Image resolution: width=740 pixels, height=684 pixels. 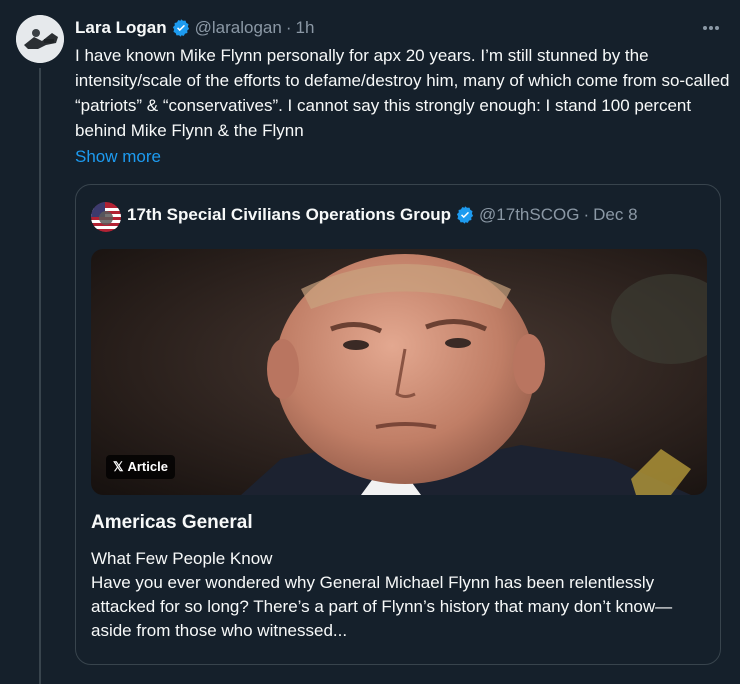 I want to click on show-more-link: Show more, so click(x=118, y=156).